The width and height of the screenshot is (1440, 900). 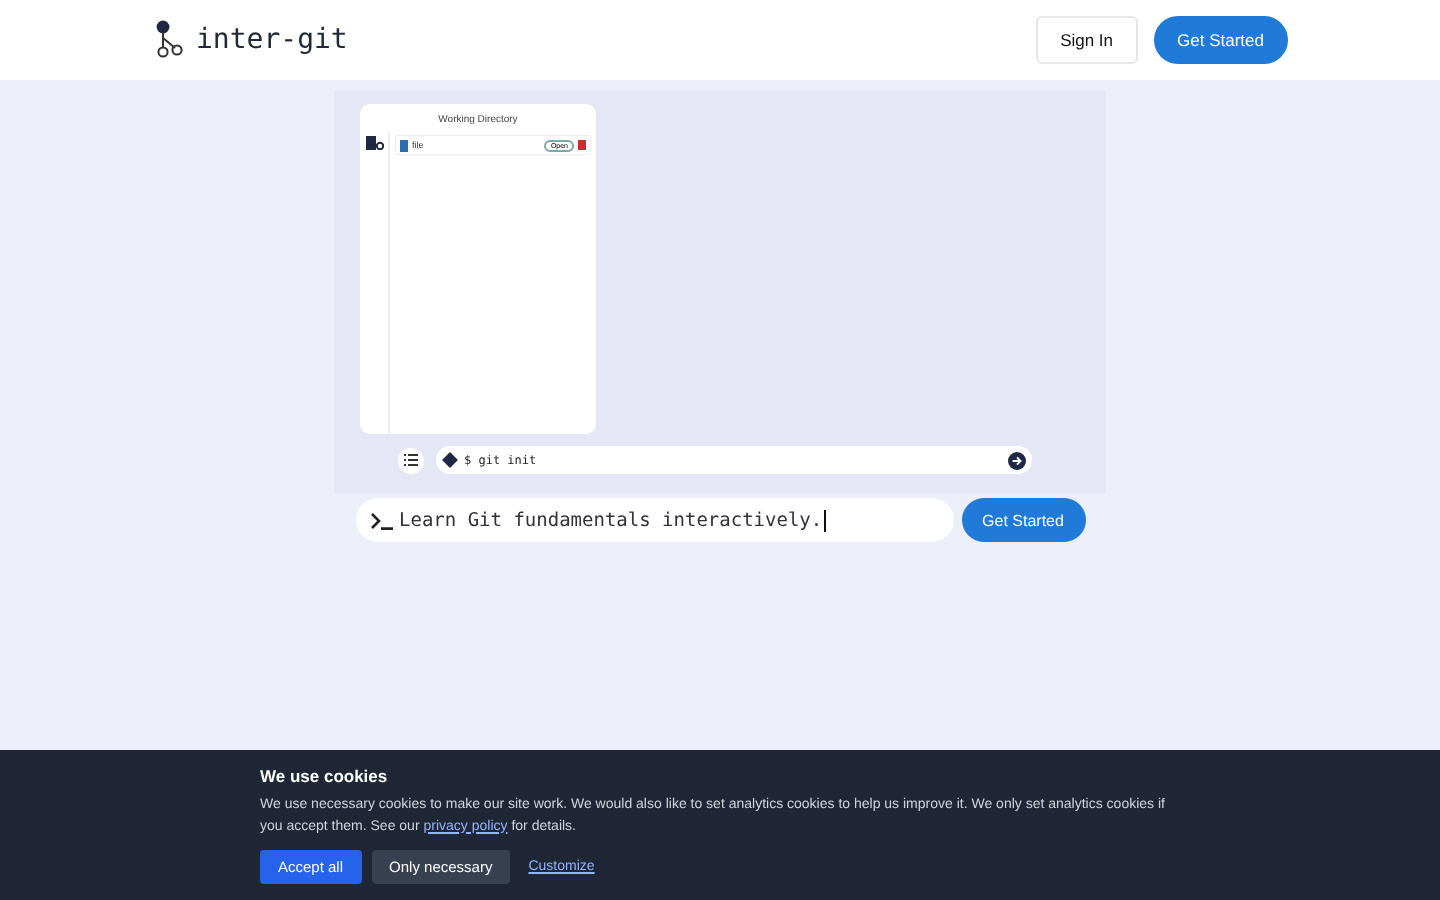 I want to click on terminal-icon, so click(x=381, y=520).